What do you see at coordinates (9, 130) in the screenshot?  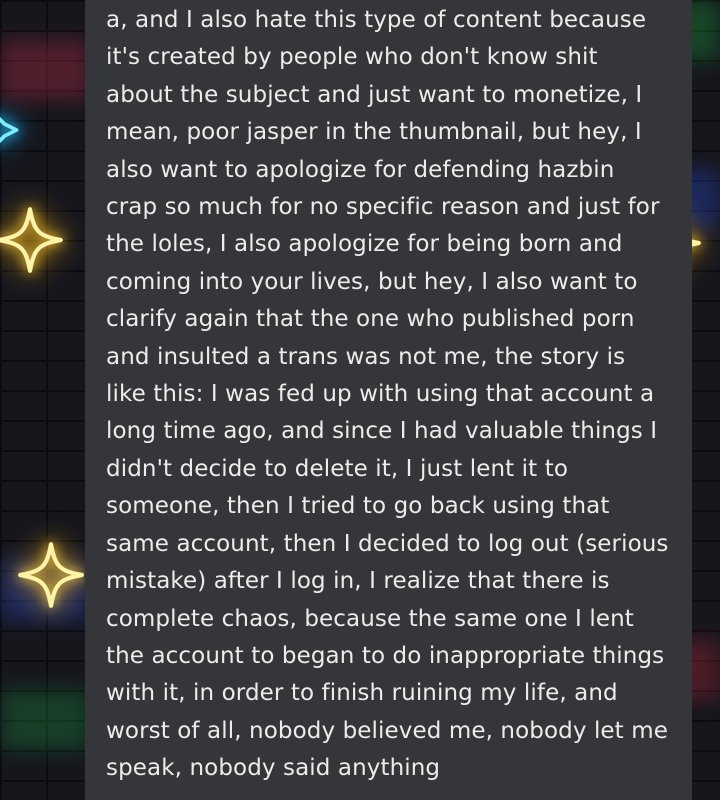 I see `neon-star-icon` at bounding box center [9, 130].